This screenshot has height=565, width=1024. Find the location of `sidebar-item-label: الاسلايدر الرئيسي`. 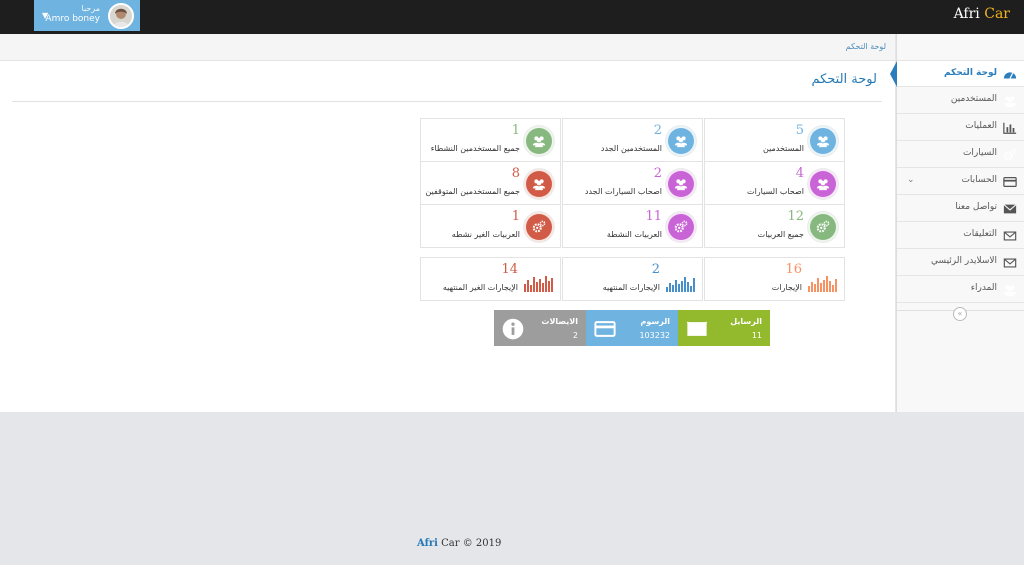

sidebar-item-label: الاسلايدر الرئيسي is located at coordinates (964, 261).